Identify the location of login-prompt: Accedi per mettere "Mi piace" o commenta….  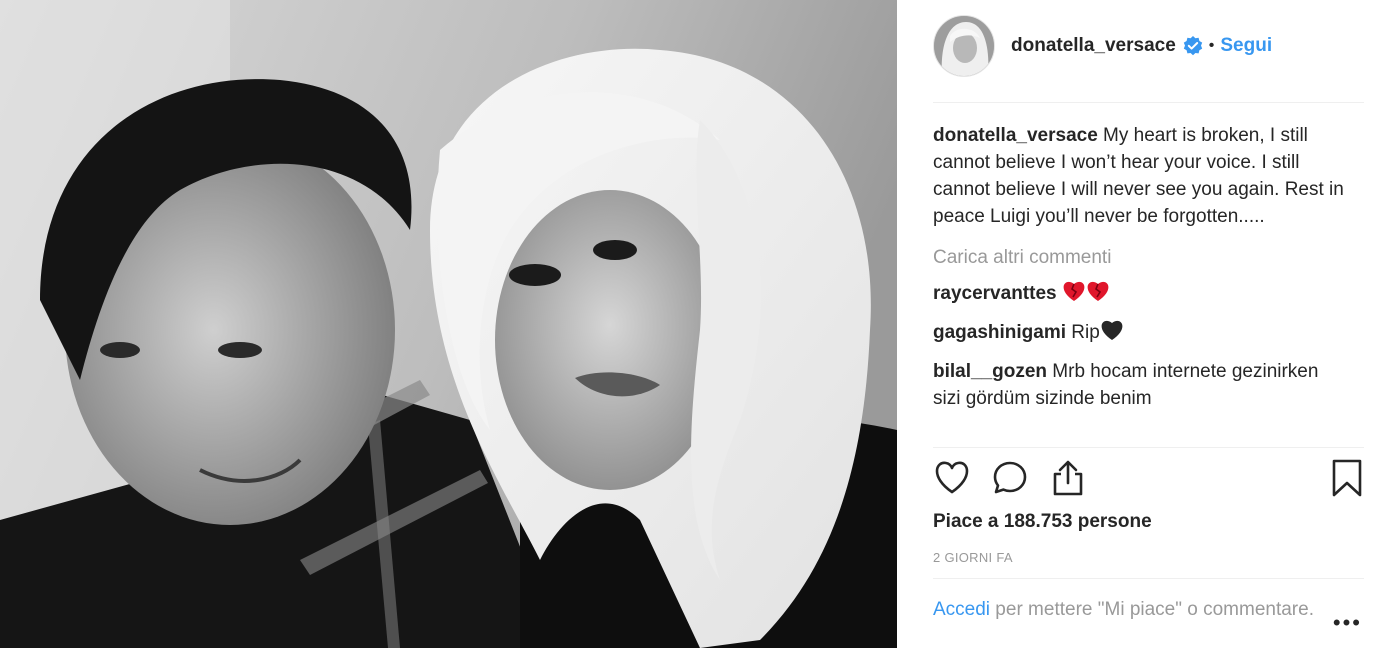
(1131, 609).